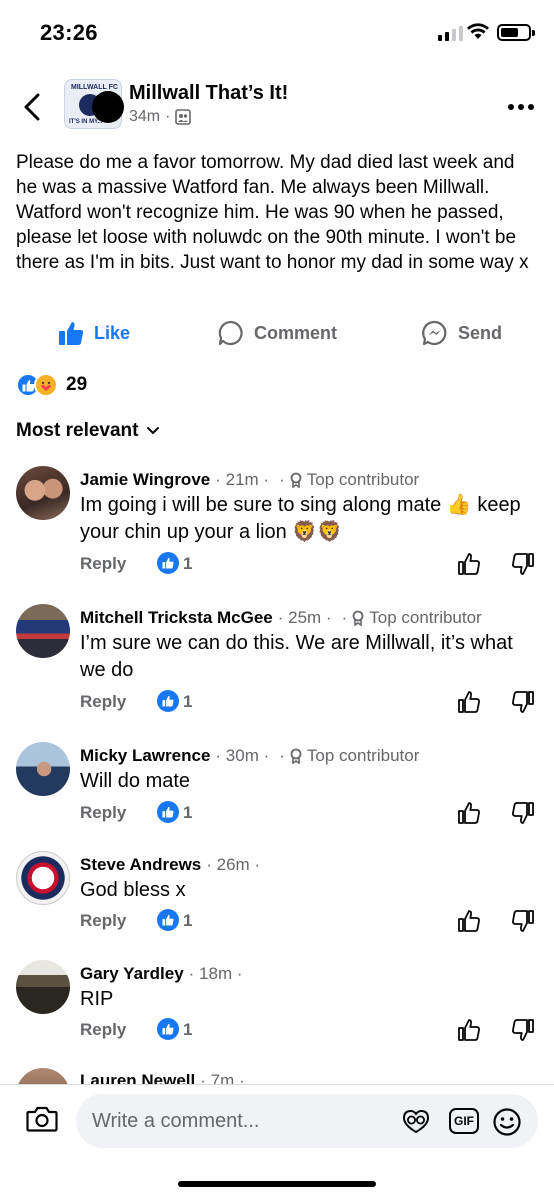 Image resolution: width=554 pixels, height=1200 pixels. I want to click on page-name: Millwall That’s It!, so click(208, 93).